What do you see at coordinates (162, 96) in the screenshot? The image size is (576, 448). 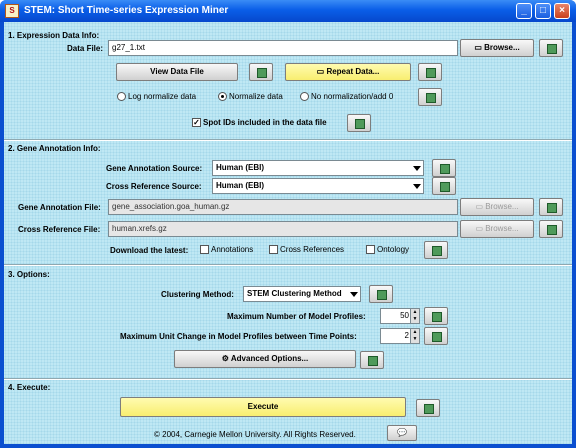 I see `radio-log-normalize-label: Log normalize data` at bounding box center [162, 96].